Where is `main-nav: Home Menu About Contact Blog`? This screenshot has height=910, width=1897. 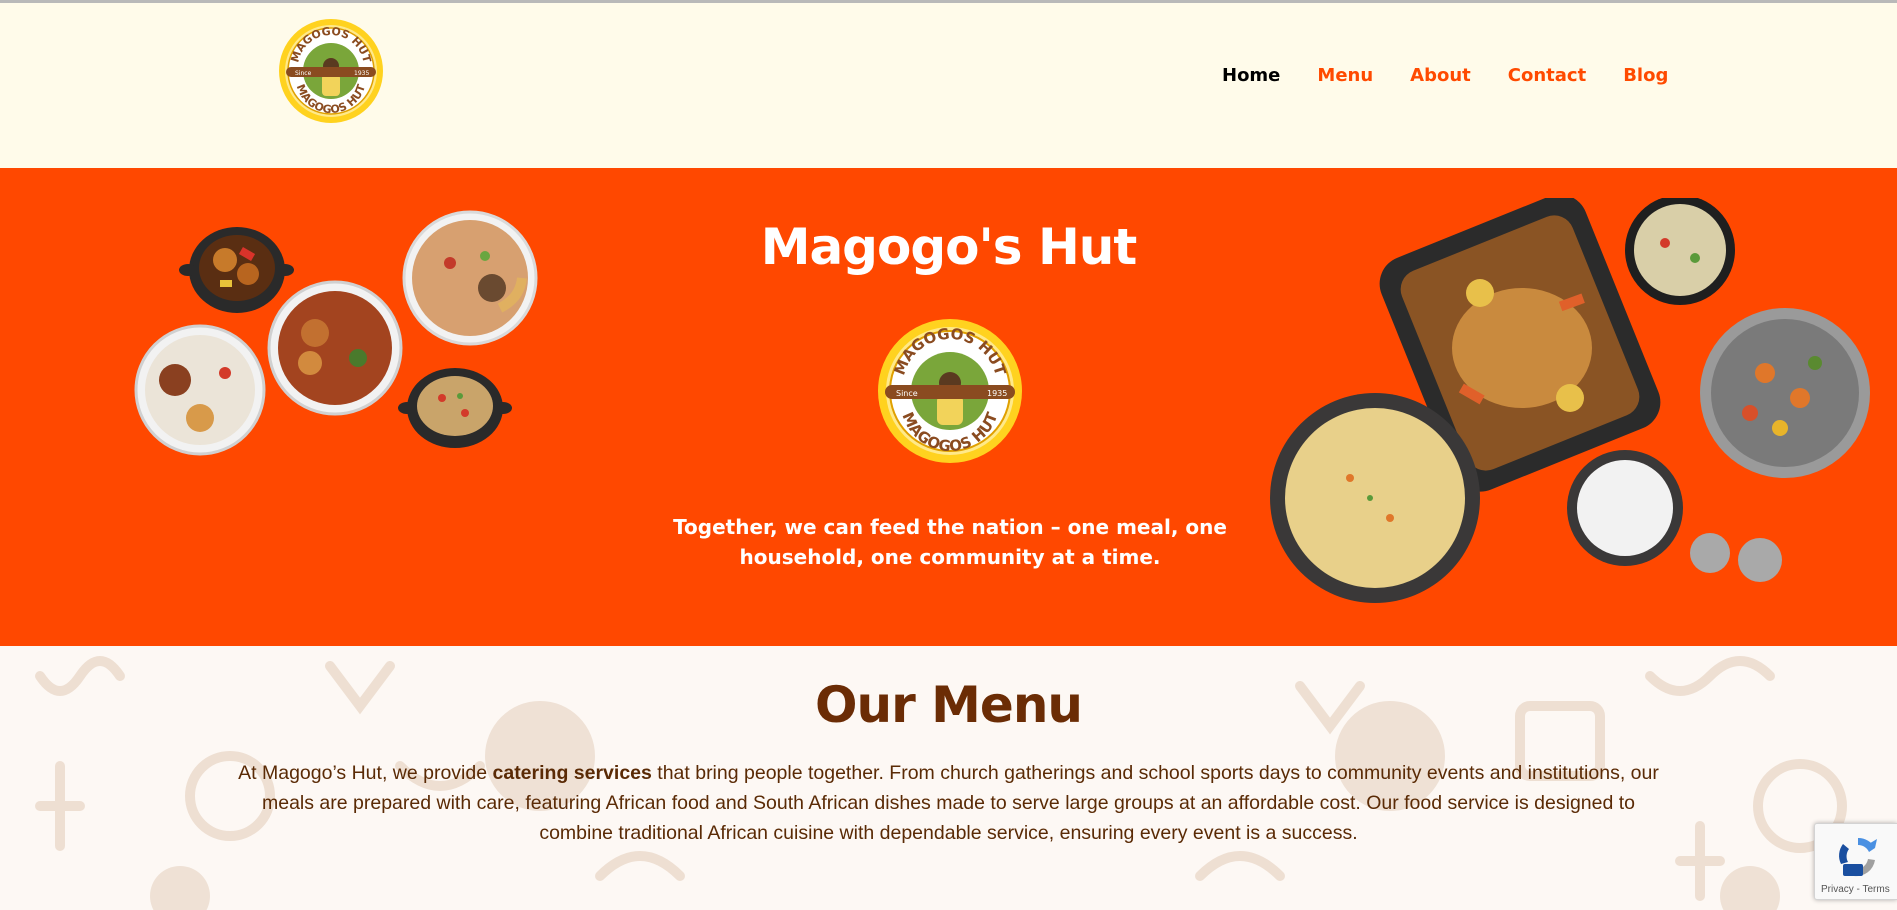
main-nav: Home Menu About Contact Blog is located at coordinates (1463, 75).